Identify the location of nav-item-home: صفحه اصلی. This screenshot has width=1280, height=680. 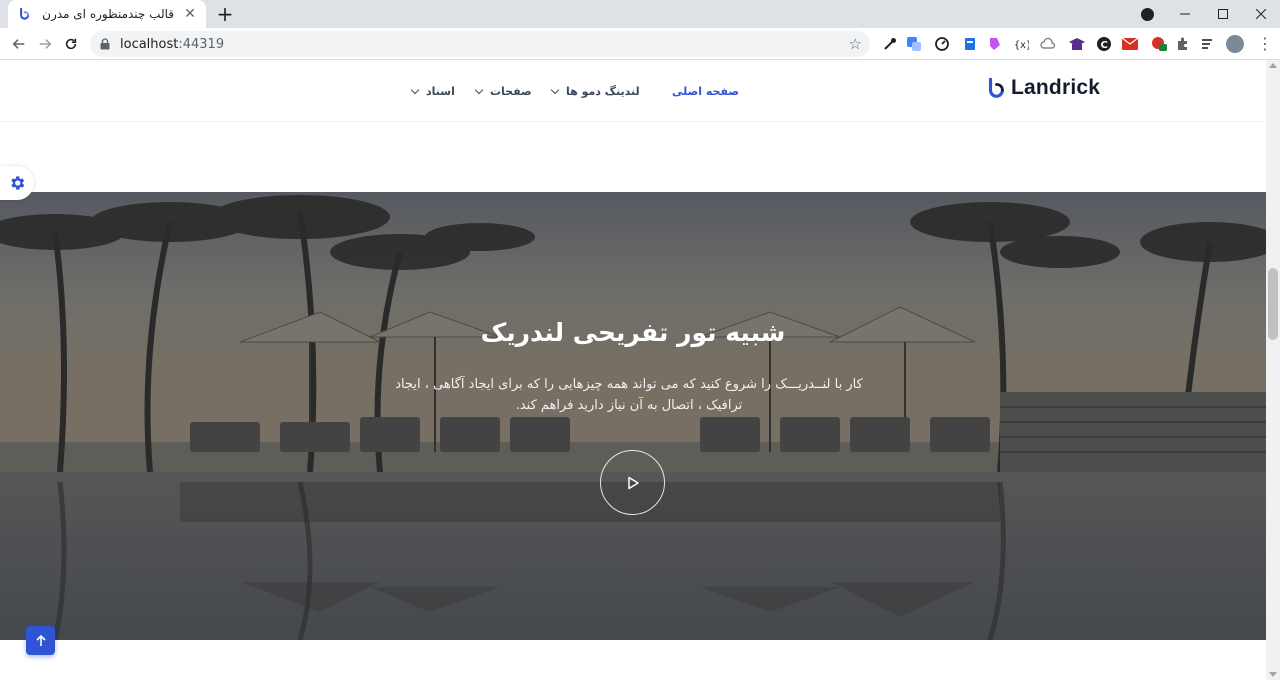
(705, 91).